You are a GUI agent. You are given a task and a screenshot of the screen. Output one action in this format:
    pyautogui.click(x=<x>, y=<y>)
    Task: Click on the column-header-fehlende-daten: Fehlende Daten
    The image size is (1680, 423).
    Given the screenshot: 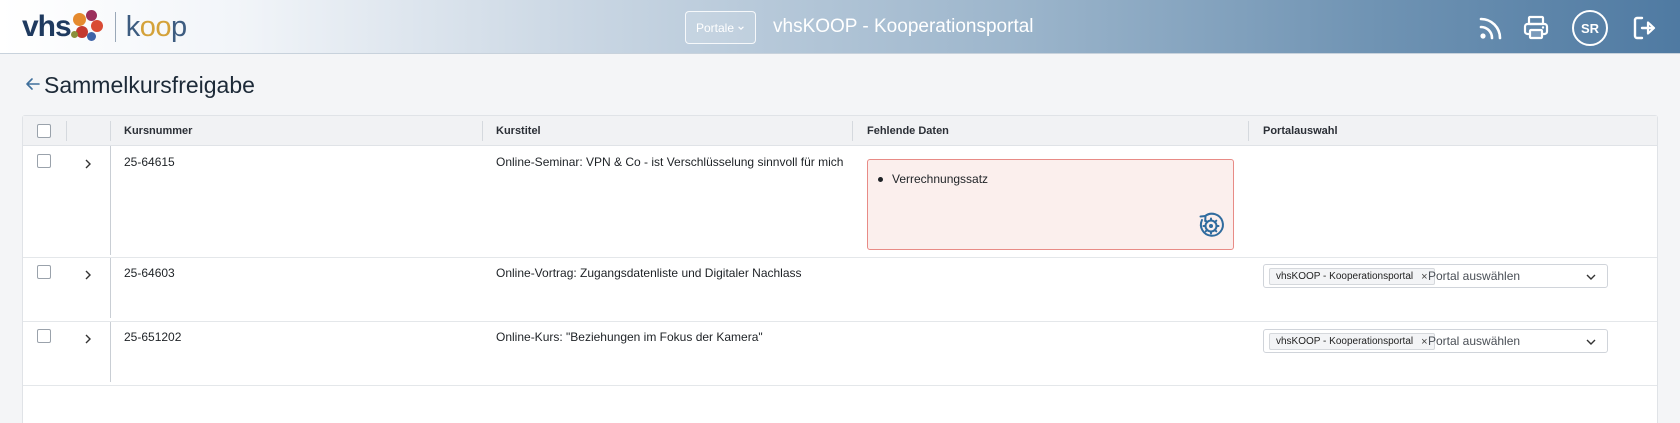 What is the action you would take?
    pyautogui.click(x=908, y=131)
    